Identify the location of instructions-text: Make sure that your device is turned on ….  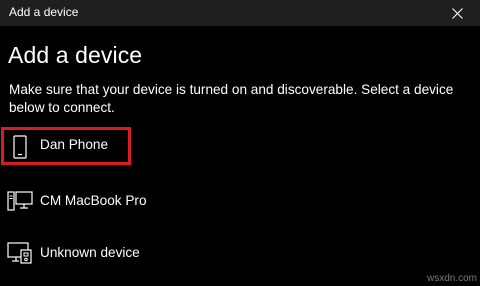
(231, 98).